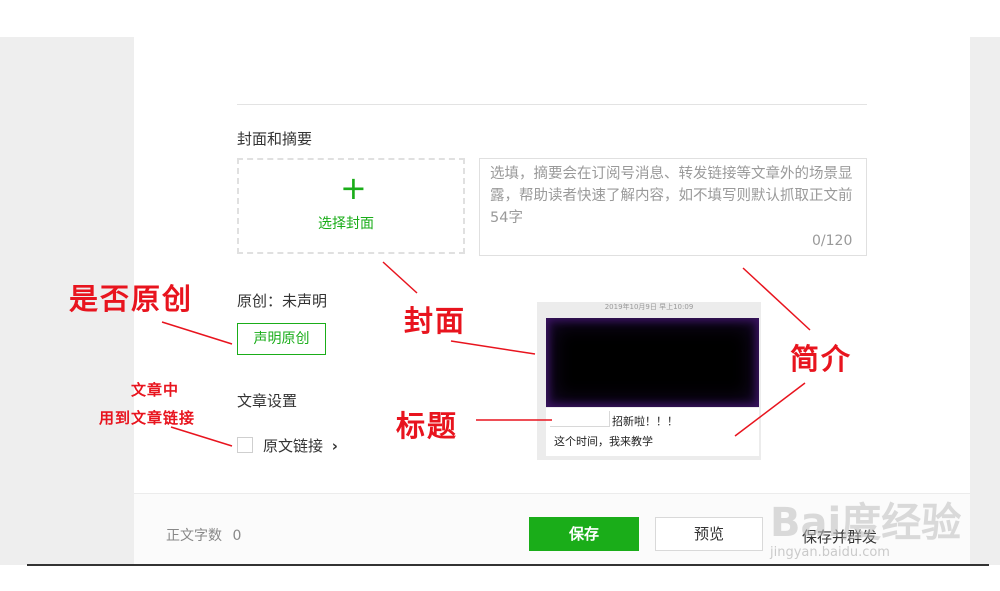 The width and height of the screenshot is (1000, 591). What do you see at coordinates (830, 552) in the screenshot?
I see `watermark-url: jingyan.baidu.com` at bounding box center [830, 552].